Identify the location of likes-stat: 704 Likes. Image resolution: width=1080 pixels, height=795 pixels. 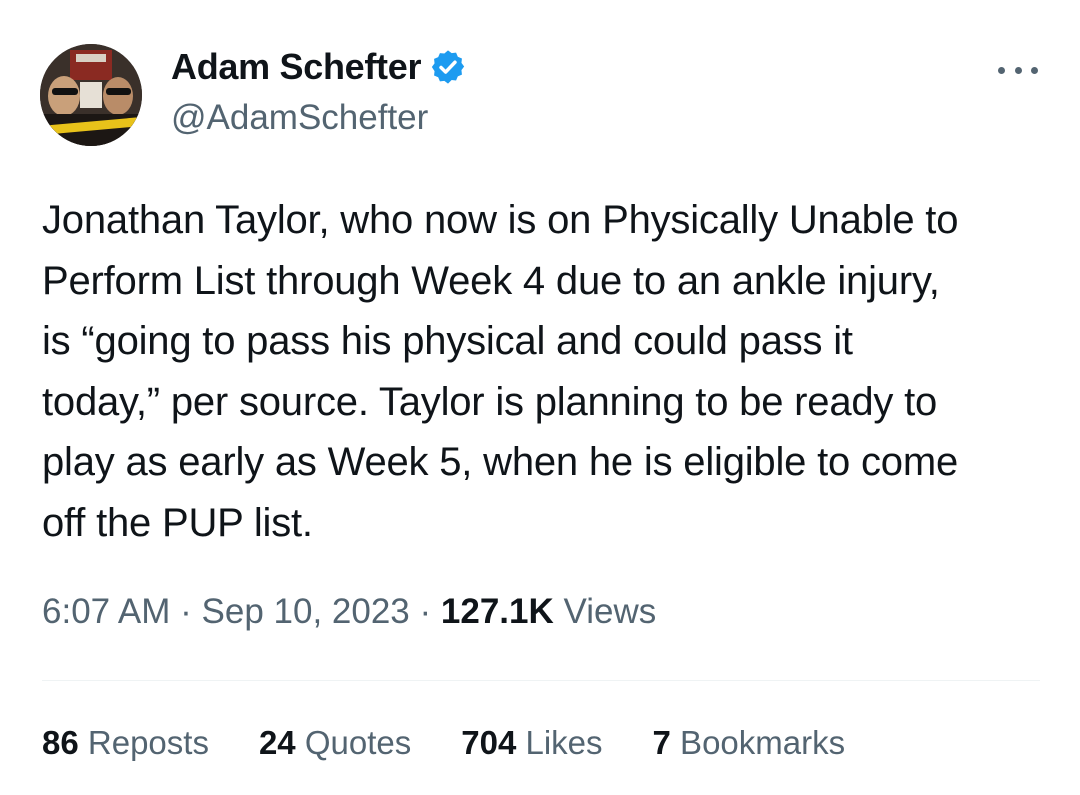
(531, 743).